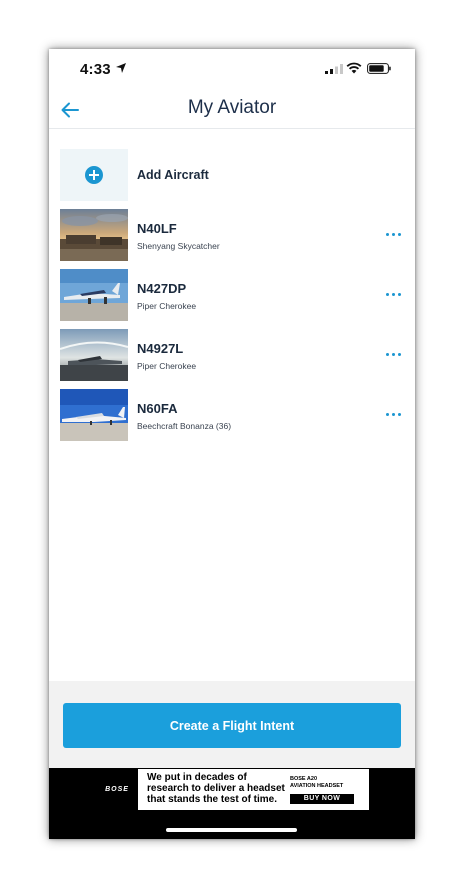 The width and height of the screenshot is (464, 889). Describe the element at coordinates (212, 799) in the screenshot. I see `ad-copy-line: that stands the test of time.` at that location.